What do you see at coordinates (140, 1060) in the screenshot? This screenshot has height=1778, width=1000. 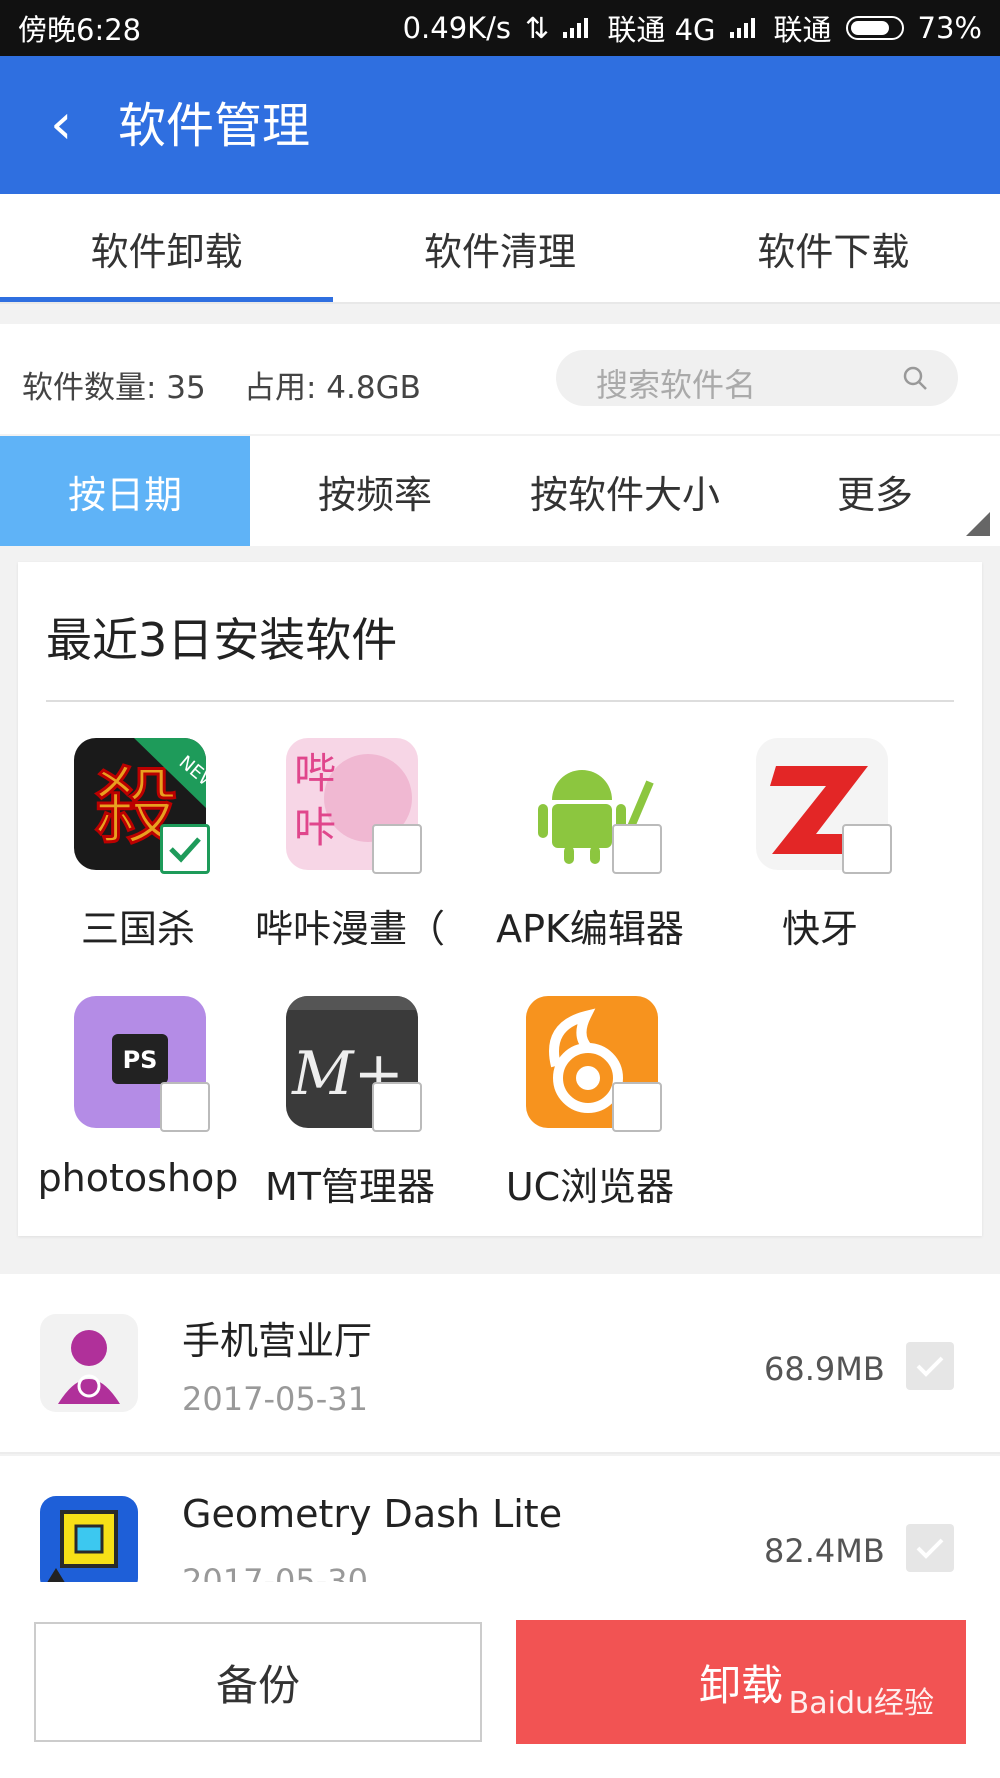 I see `svg-text: PS` at bounding box center [140, 1060].